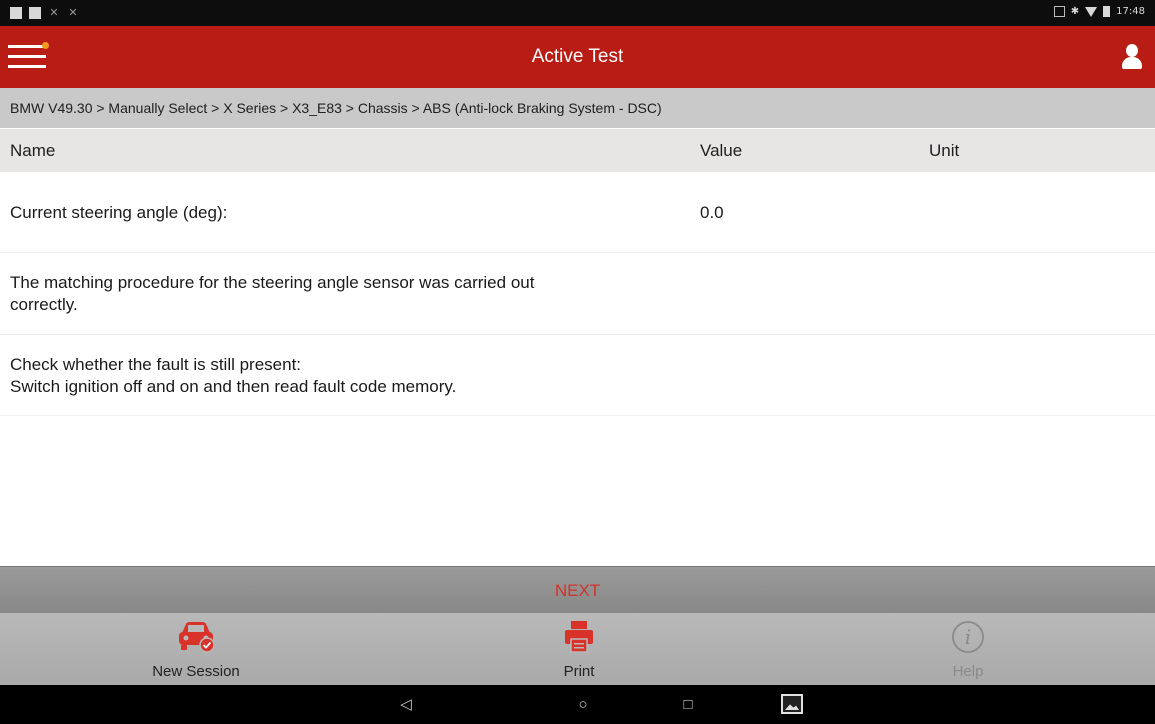 The height and width of the screenshot is (724, 1155). What do you see at coordinates (1059, 11) in the screenshot?
I see `vibrate-icon` at bounding box center [1059, 11].